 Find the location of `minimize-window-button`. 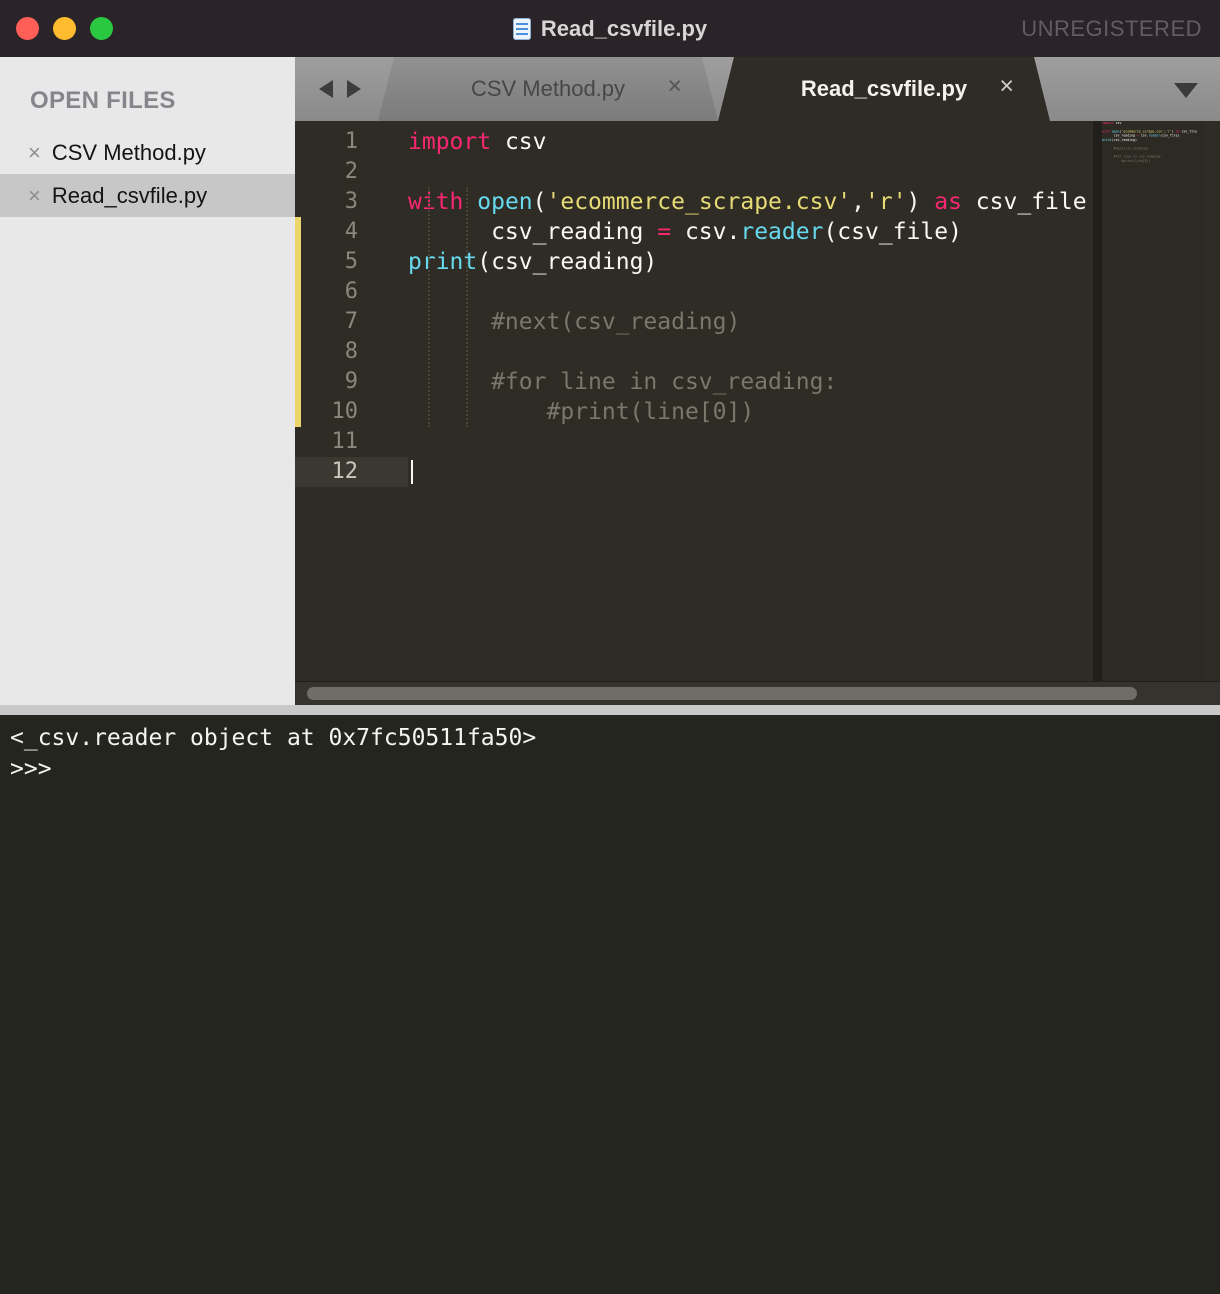

minimize-window-button is located at coordinates (64, 28).